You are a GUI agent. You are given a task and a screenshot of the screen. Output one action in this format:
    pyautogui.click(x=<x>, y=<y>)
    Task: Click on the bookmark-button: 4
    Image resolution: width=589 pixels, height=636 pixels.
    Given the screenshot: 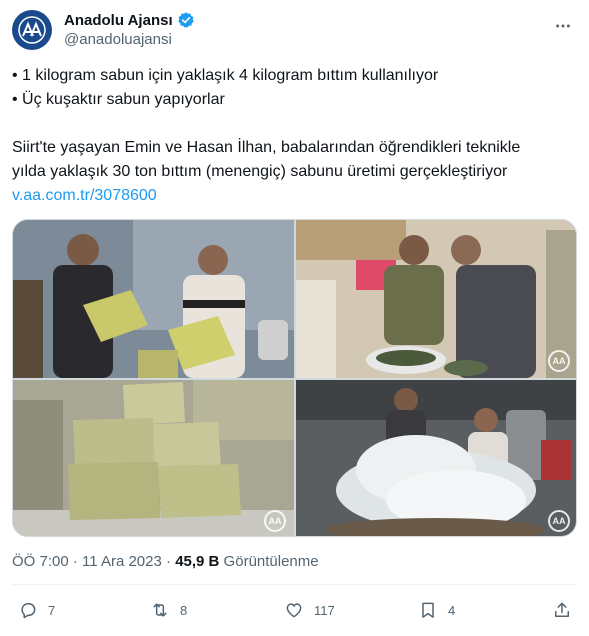 What is the action you would take?
    pyautogui.click(x=436, y=610)
    